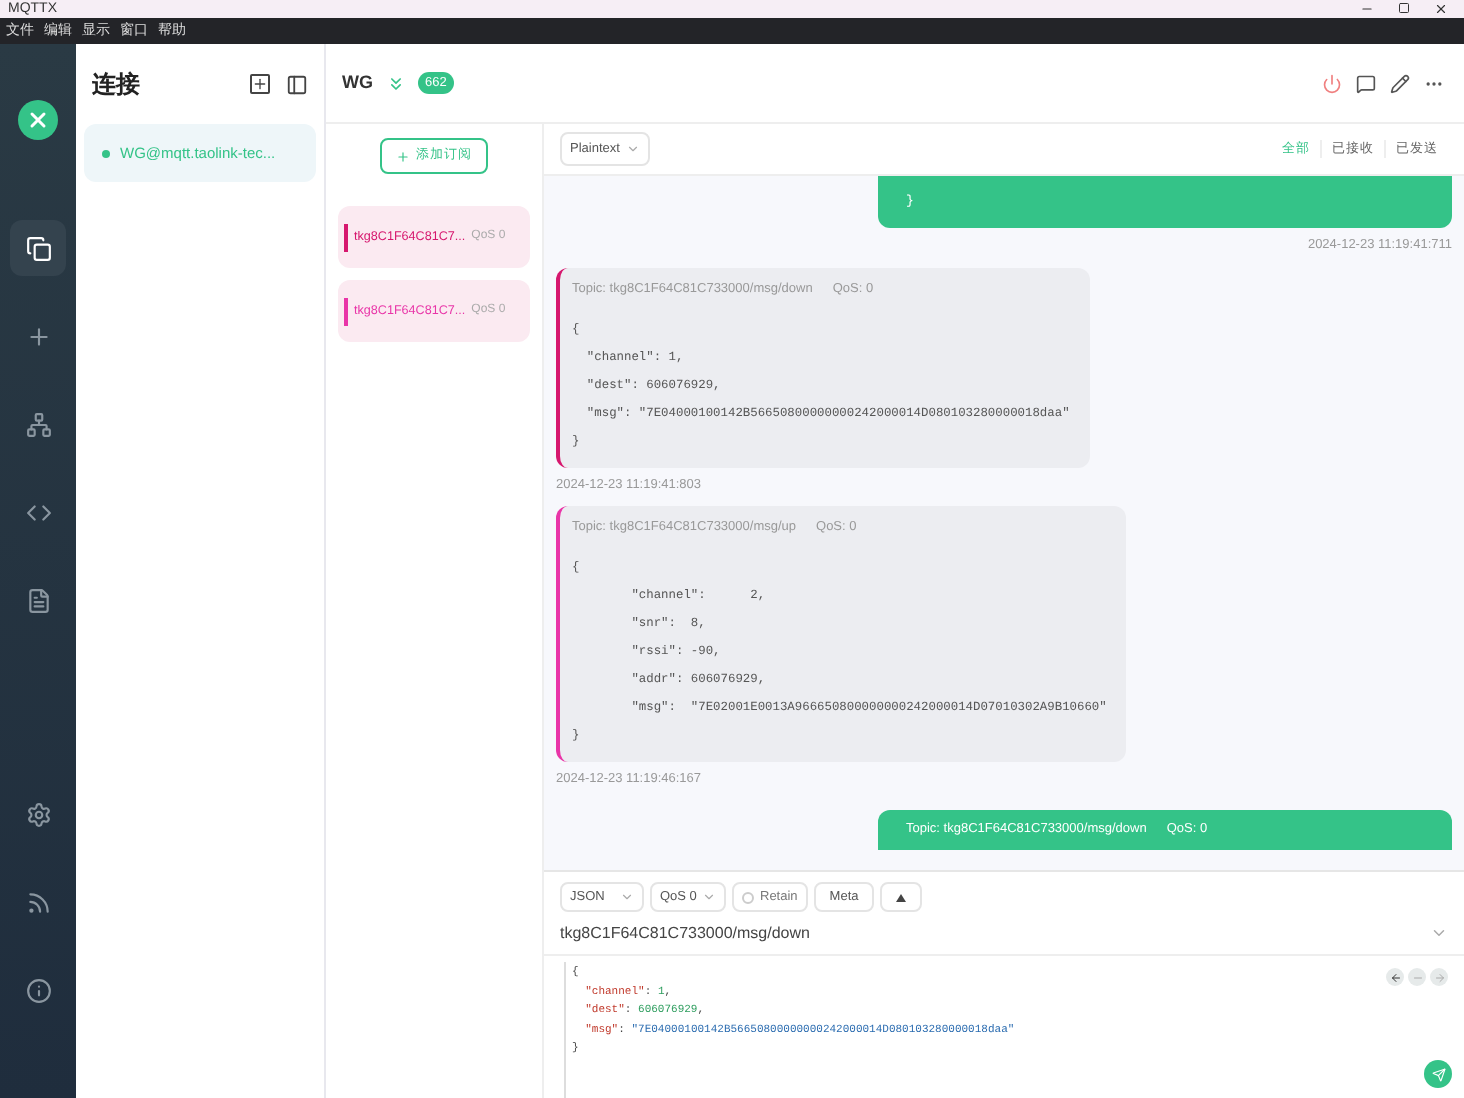 This screenshot has width=1464, height=1098. I want to click on connection-title: WG, so click(357, 82).